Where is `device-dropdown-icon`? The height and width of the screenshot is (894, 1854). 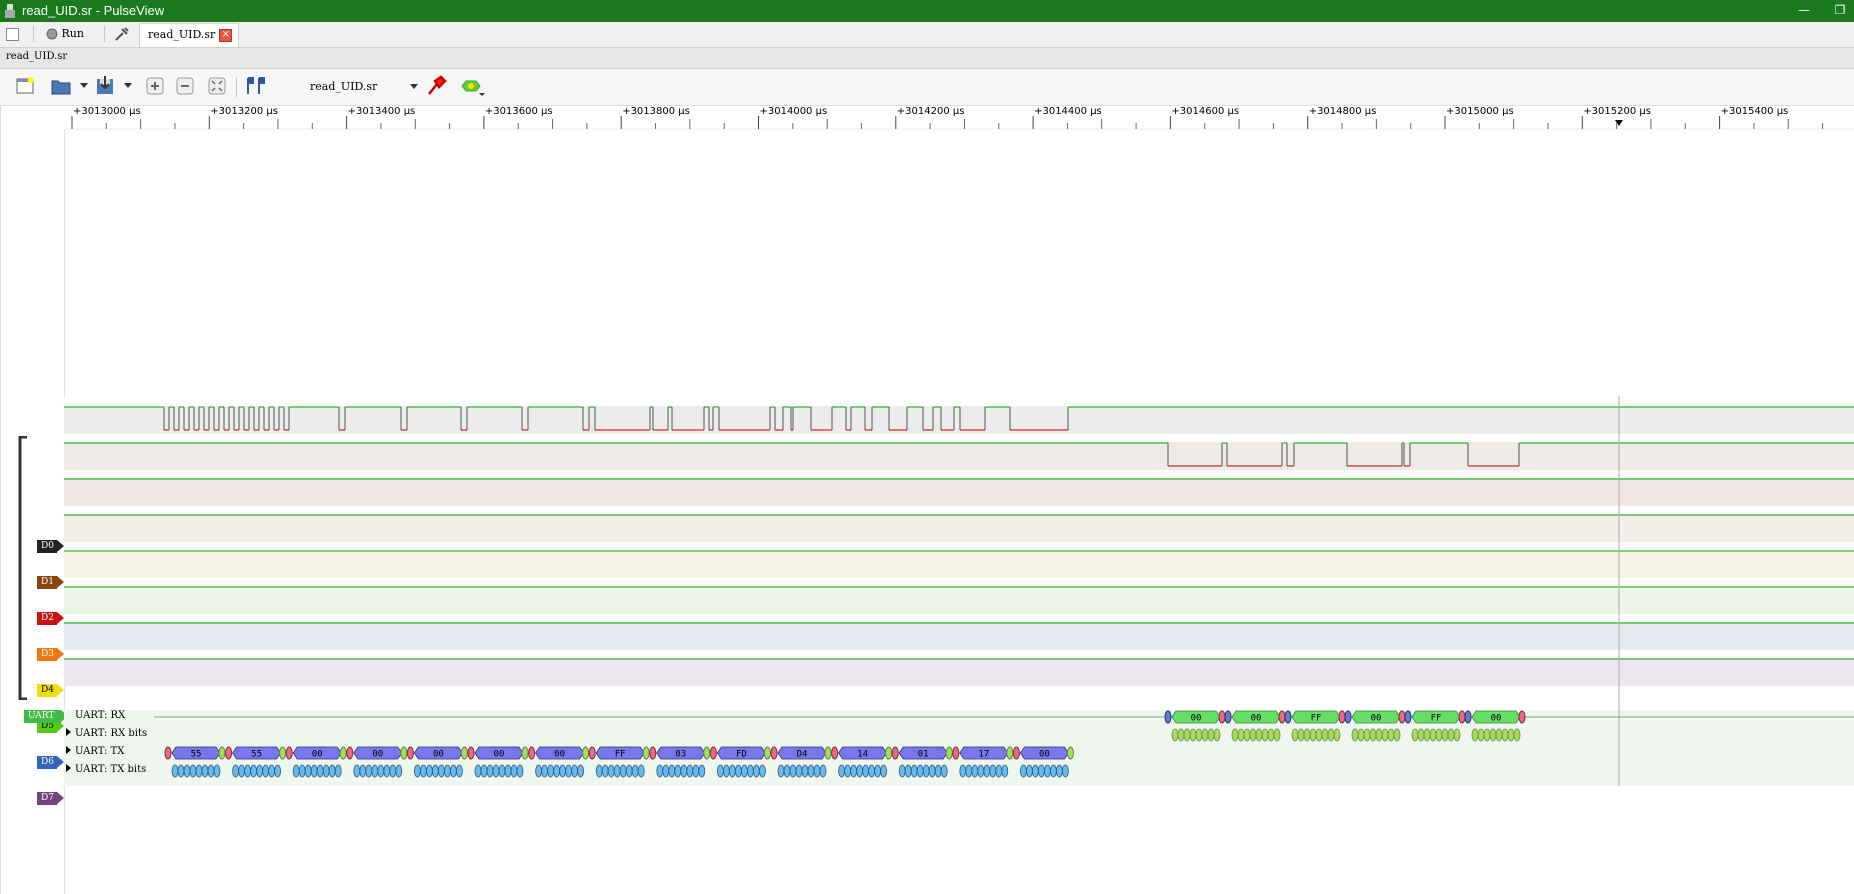
device-dropdown-icon is located at coordinates (414, 86).